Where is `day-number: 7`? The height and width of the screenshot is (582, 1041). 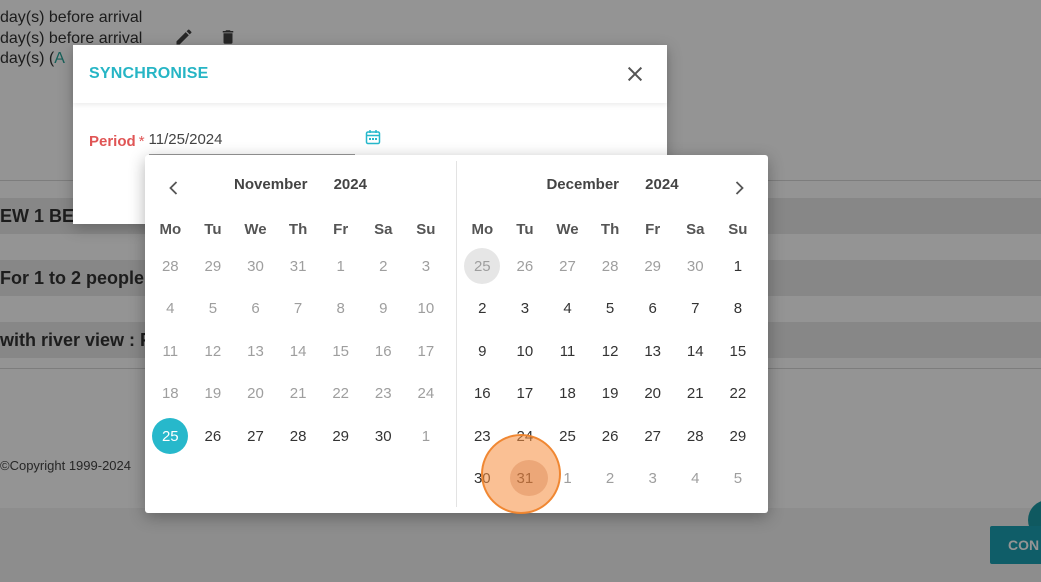
day-number: 7 is located at coordinates (695, 309).